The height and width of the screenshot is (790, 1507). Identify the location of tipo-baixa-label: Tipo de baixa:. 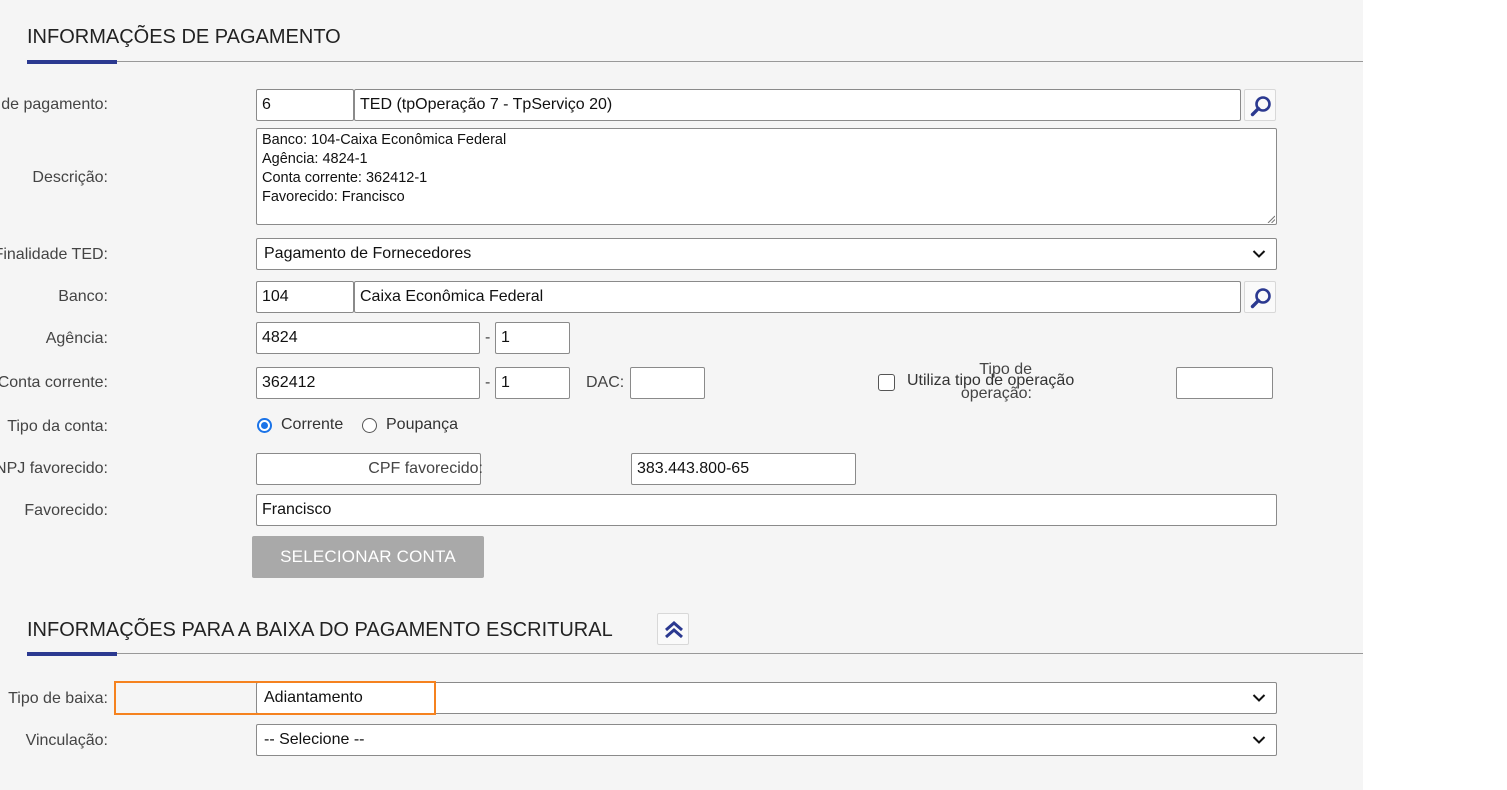
(58, 698).